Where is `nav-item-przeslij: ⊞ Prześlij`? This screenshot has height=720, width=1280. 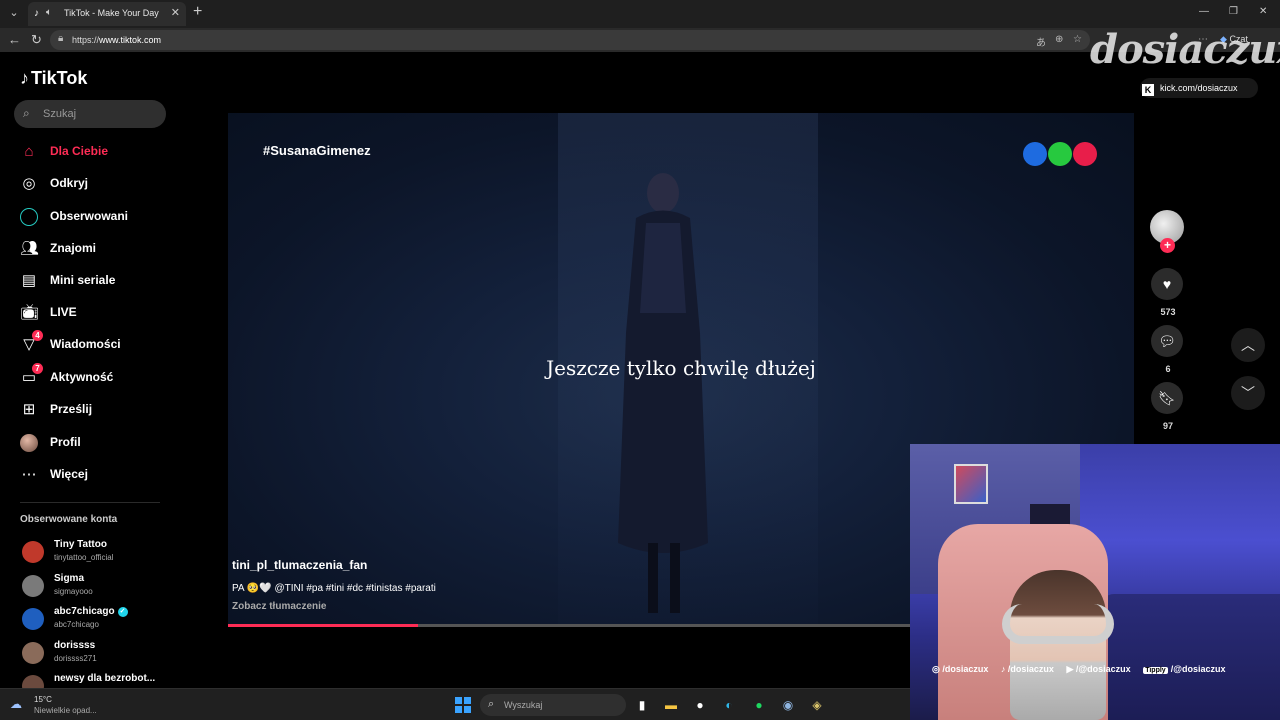 nav-item-przeslij: ⊞ Prześlij is located at coordinates (105, 410).